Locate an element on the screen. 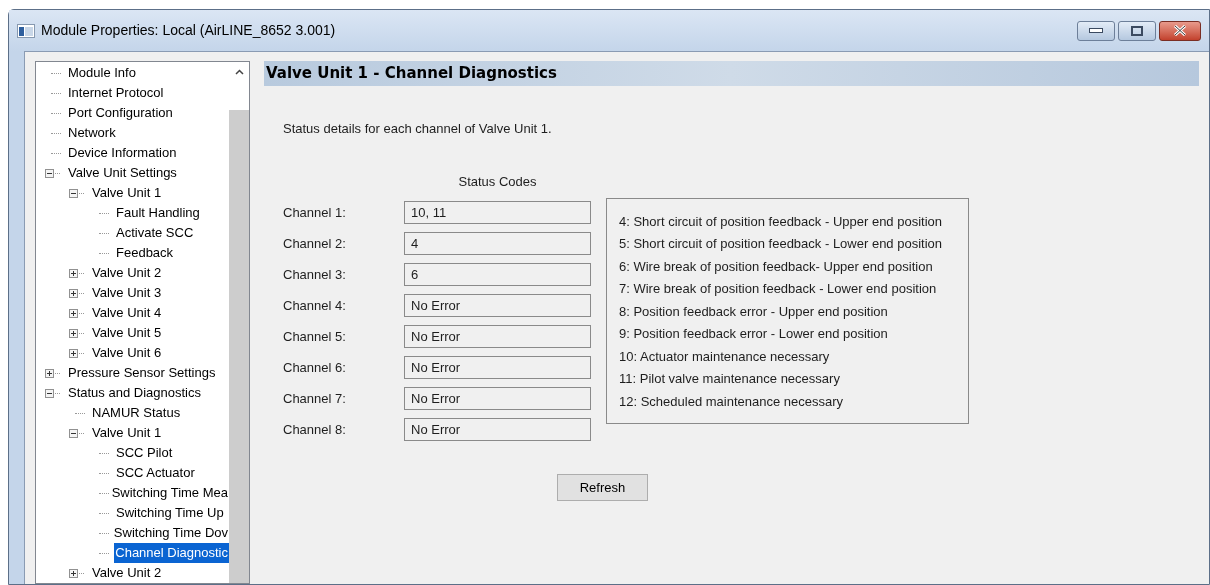 This screenshot has width=1210, height=585. maximize-icon is located at coordinates (1137, 30).